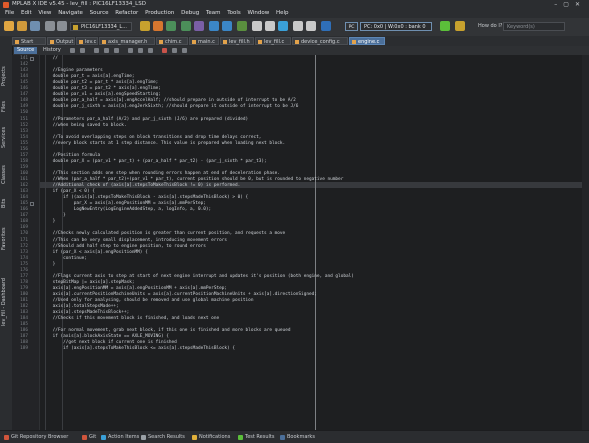 The width and height of the screenshot is (589, 443). What do you see at coordinates (86, 312) in the screenshot?
I see `code-line: axis[a].stepsMadeThisBlock++;` at bounding box center [86, 312].